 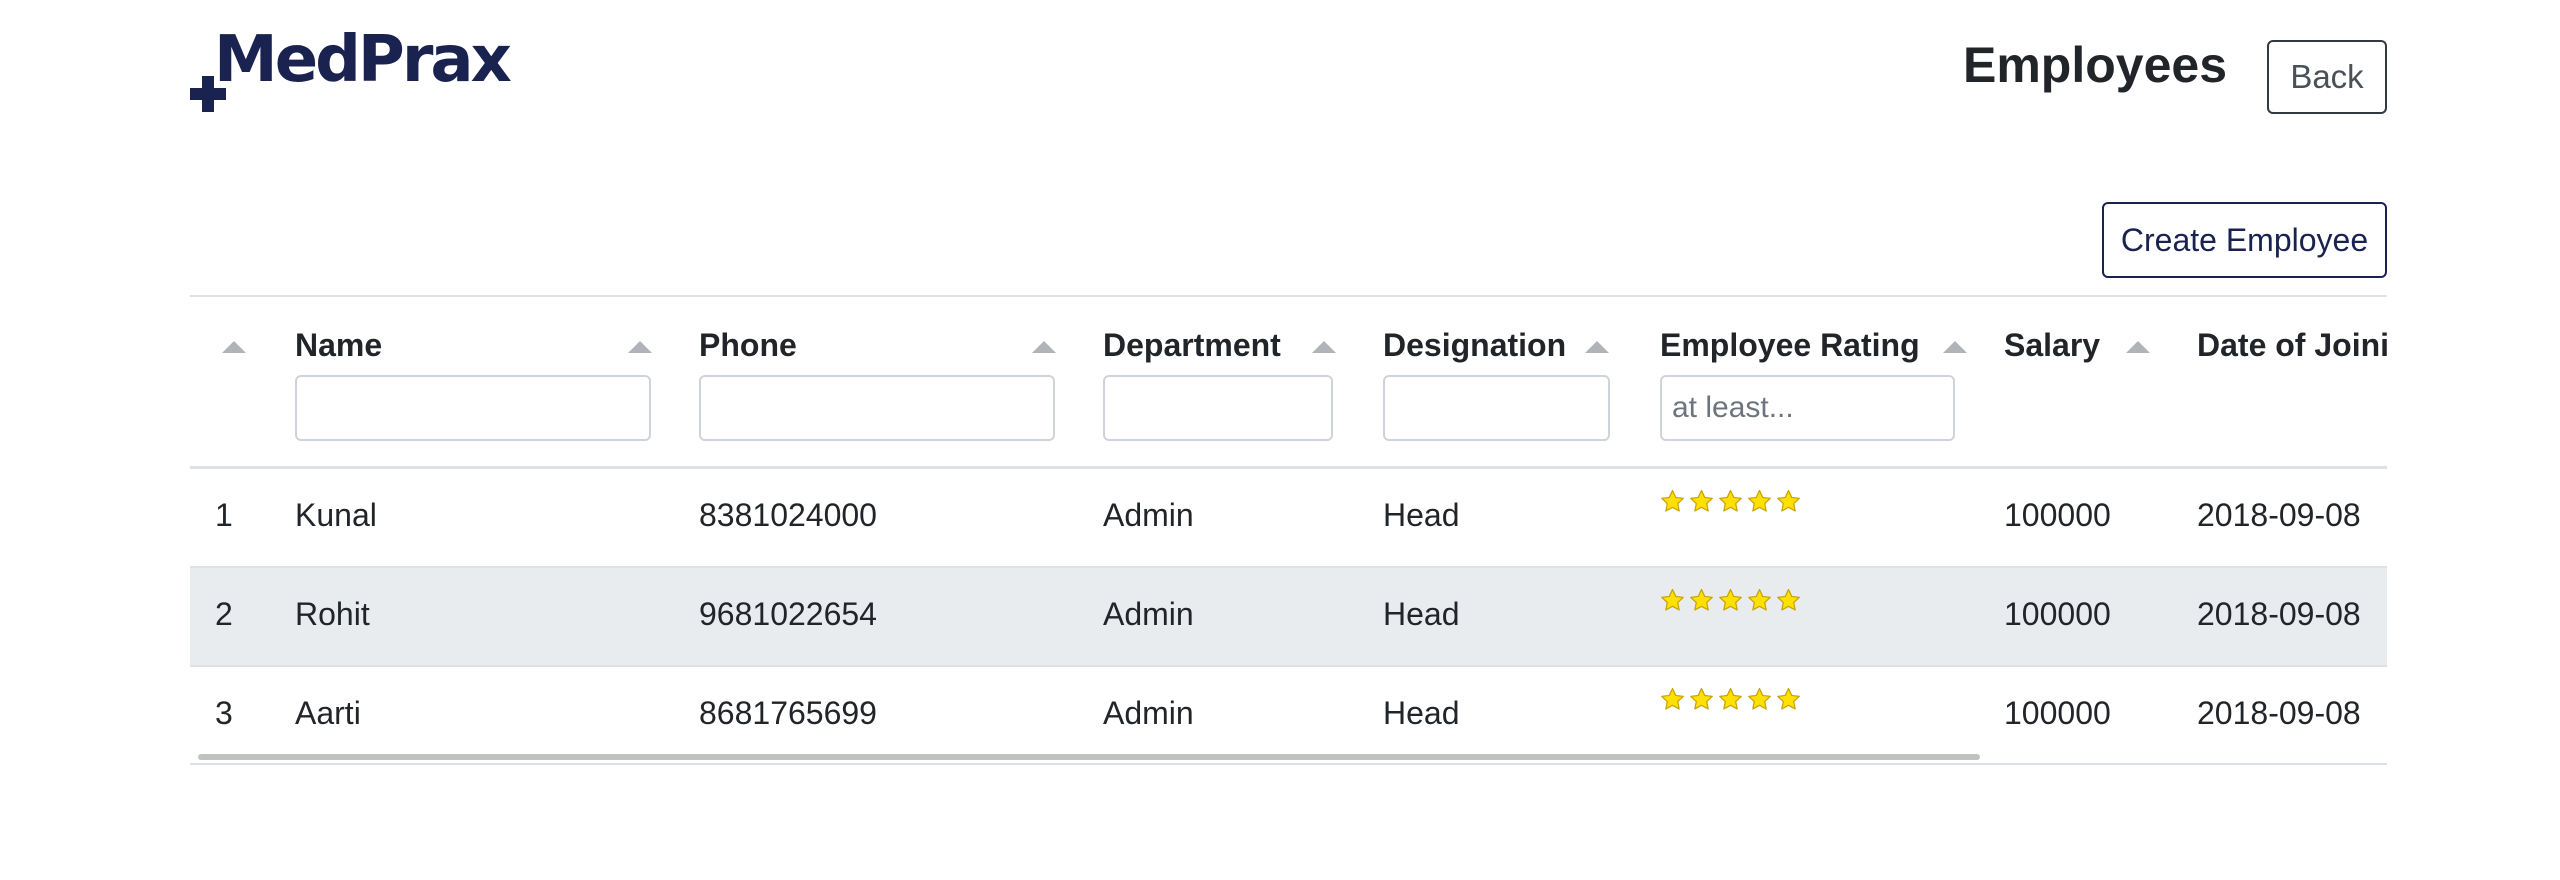 What do you see at coordinates (2327, 77) in the screenshot?
I see `back-button: Back` at bounding box center [2327, 77].